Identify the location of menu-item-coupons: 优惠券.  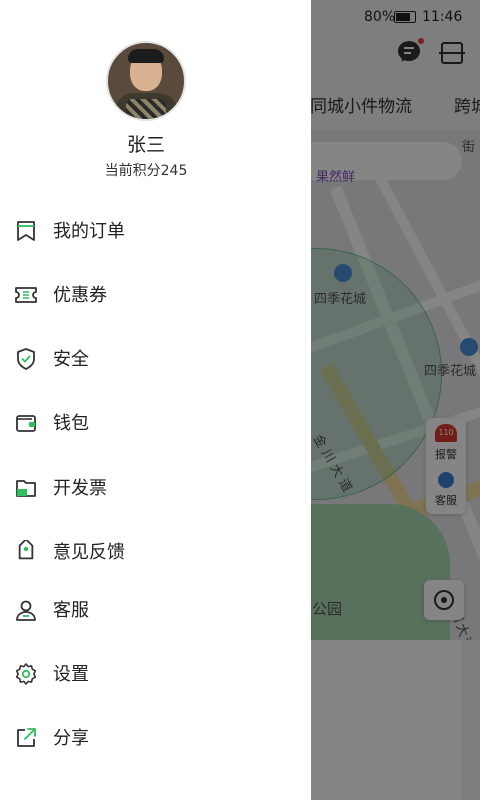
(155, 294).